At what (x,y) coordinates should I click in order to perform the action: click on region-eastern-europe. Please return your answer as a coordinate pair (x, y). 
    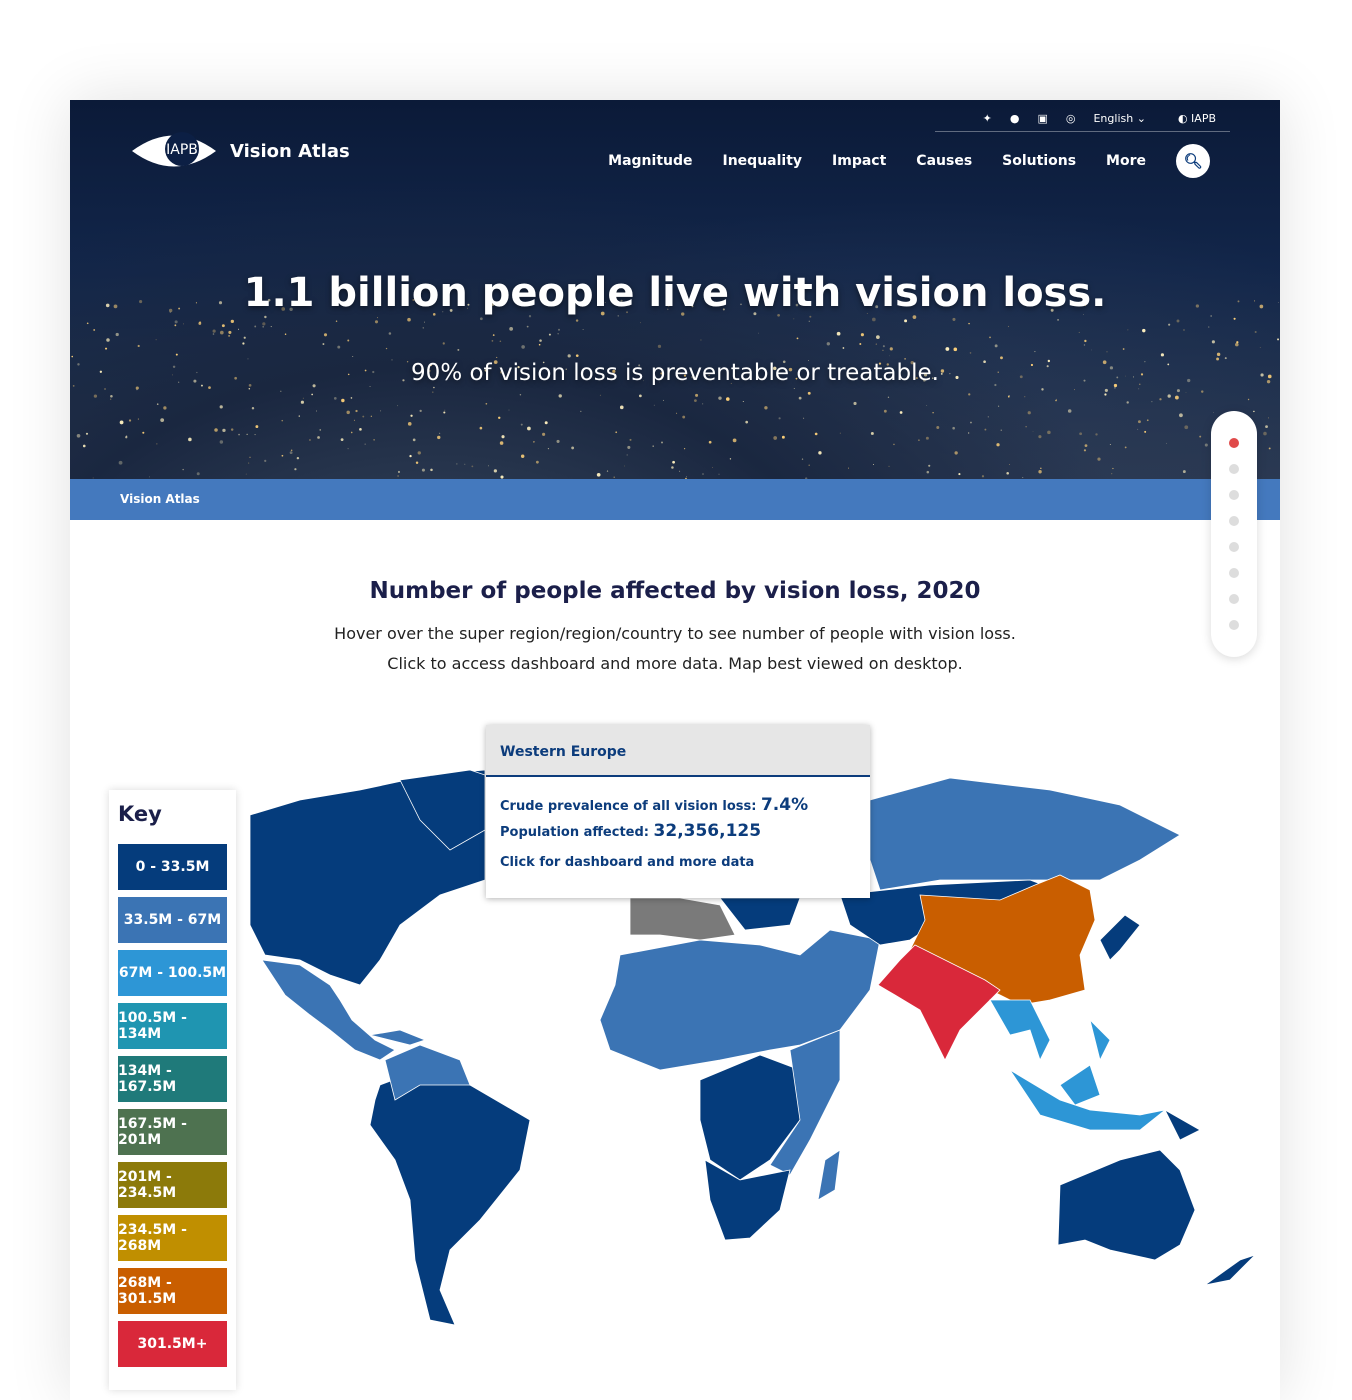
    Looking at the image, I should click on (1025, 834).